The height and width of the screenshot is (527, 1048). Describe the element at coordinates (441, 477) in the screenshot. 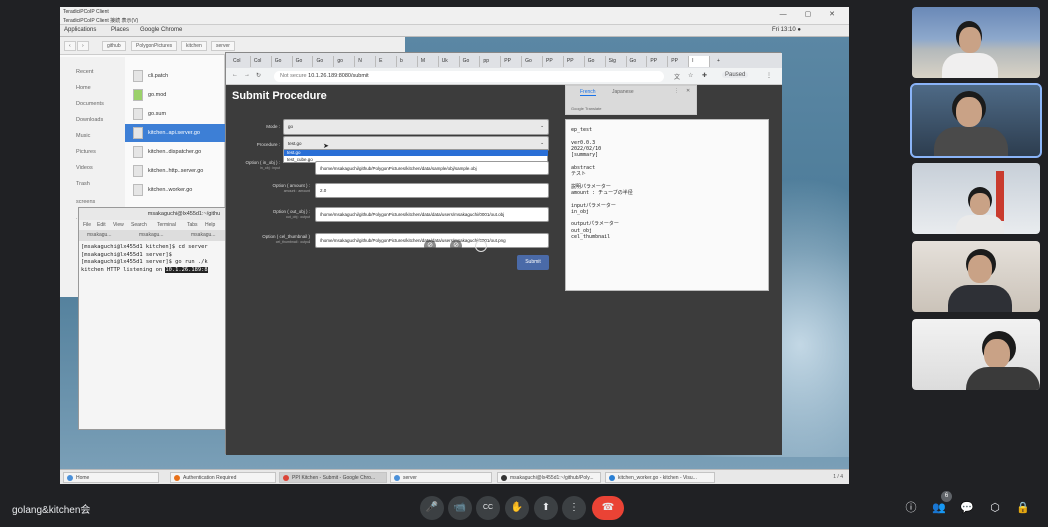

I see `taskbar-item-server: server` at that location.